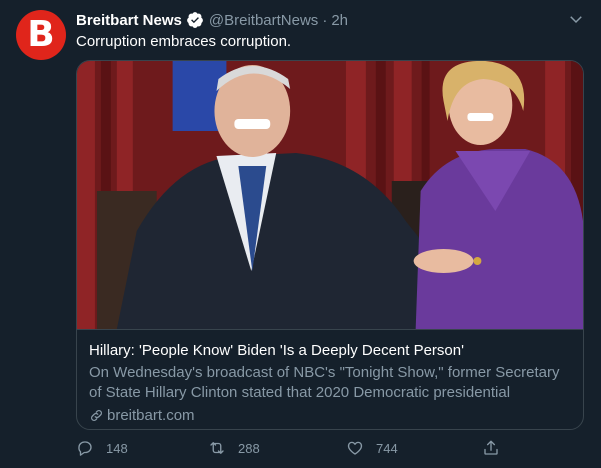  I want to click on reply-button: 148, so click(102, 448).